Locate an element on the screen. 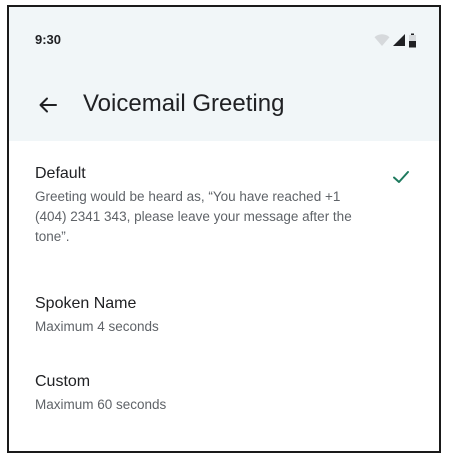  status-time: 9:30 is located at coordinates (48, 39).